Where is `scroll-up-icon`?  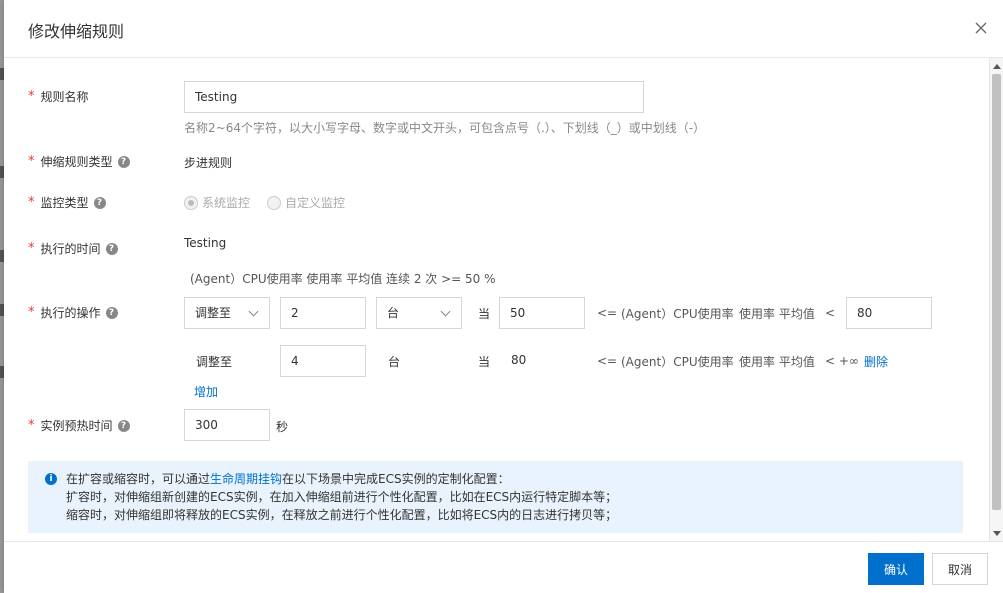
scroll-up-icon is located at coordinates (997, 66).